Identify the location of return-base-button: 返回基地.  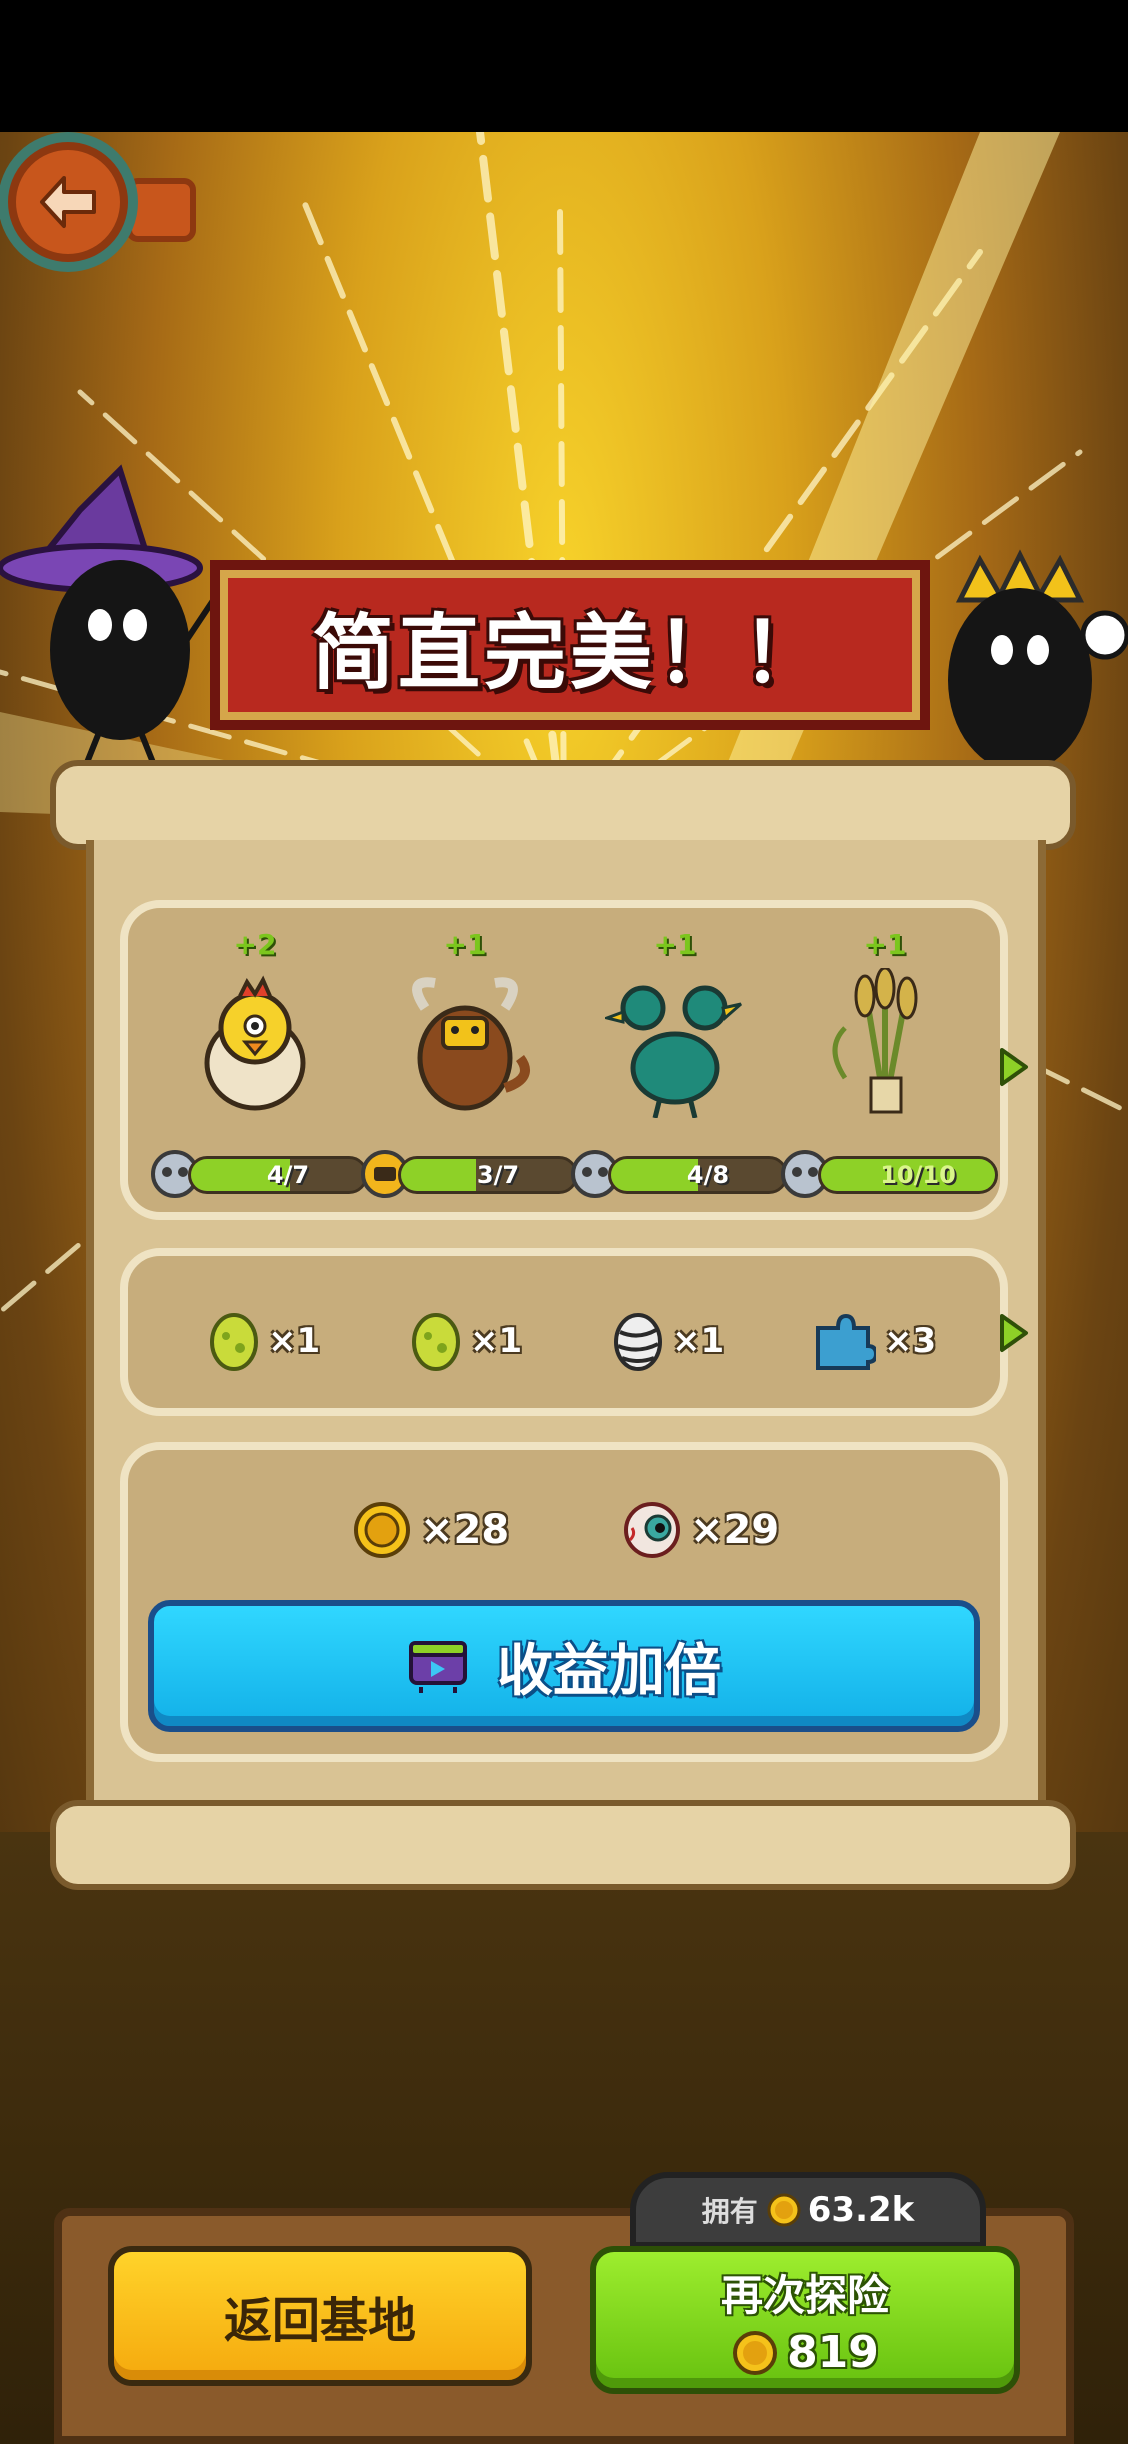
(320, 2316).